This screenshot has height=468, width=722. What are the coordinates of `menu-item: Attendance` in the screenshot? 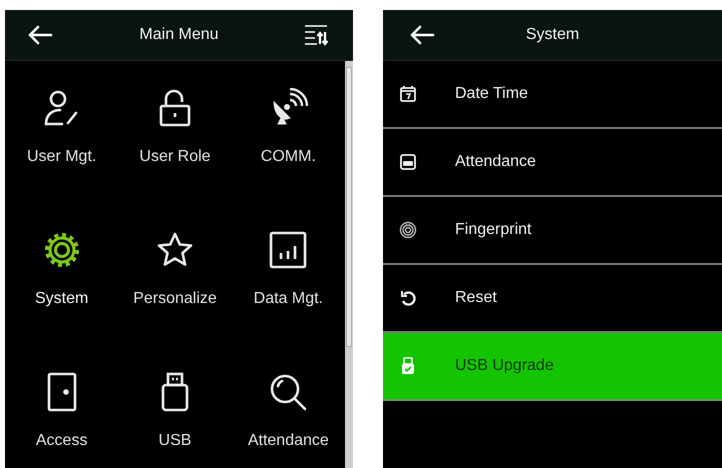 It's located at (552, 163).